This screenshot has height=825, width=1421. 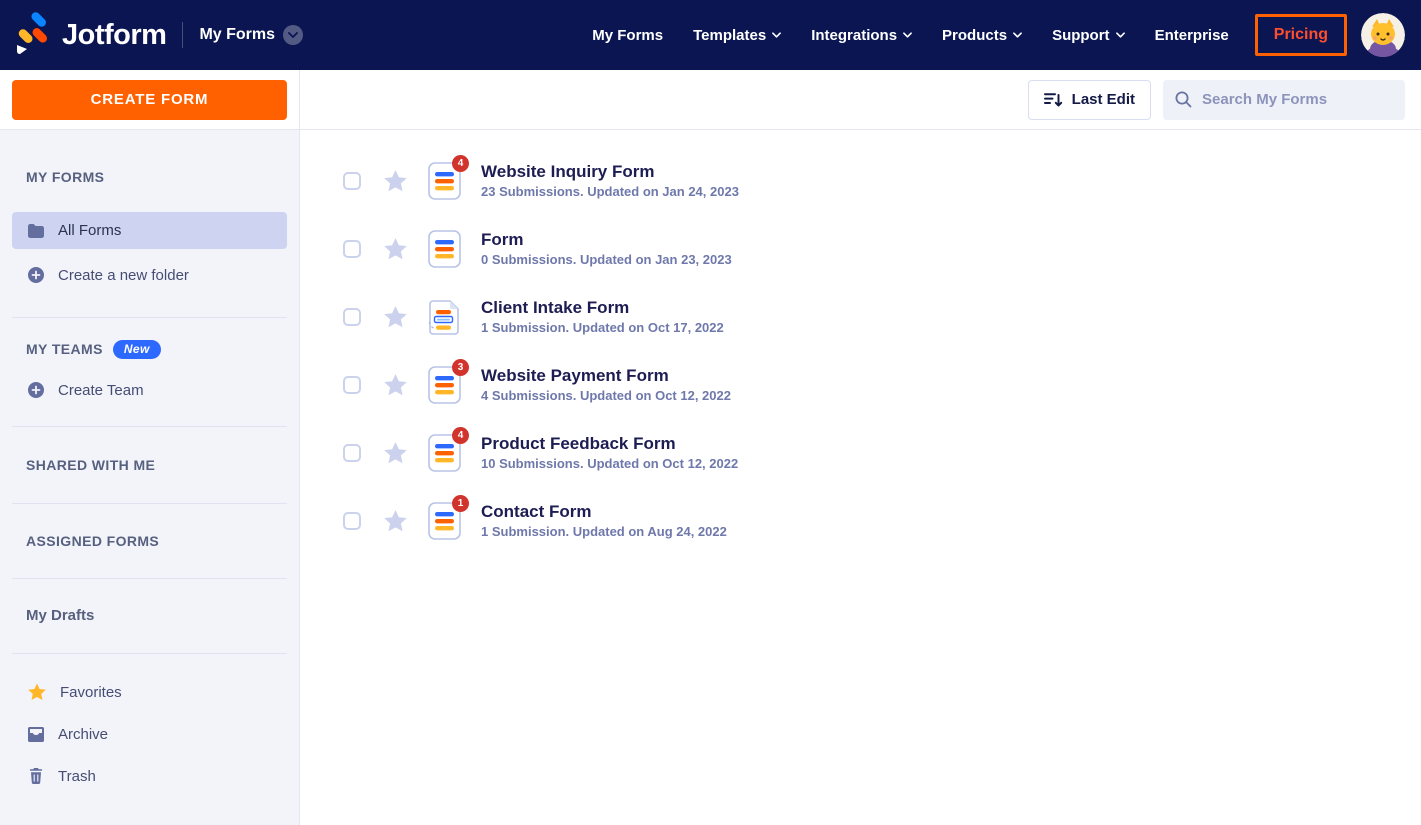 What do you see at coordinates (237, 34) in the screenshot?
I see `context-label: My Forms` at bounding box center [237, 34].